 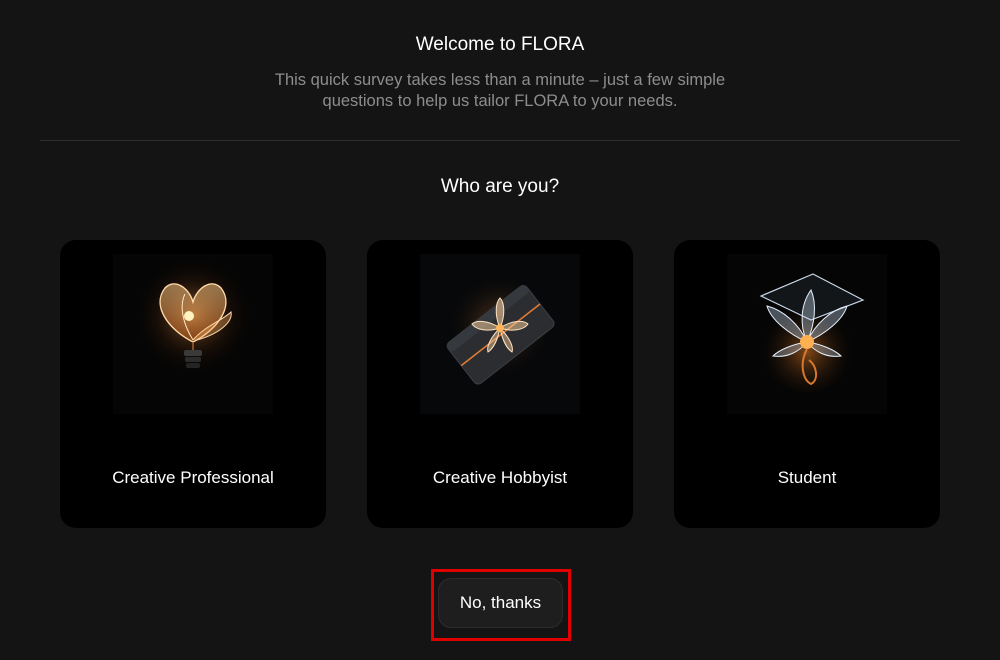 What do you see at coordinates (500, 44) in the screenshot?
I see `page-title: Welcome to FLORA` at bounding box center [500, 44].